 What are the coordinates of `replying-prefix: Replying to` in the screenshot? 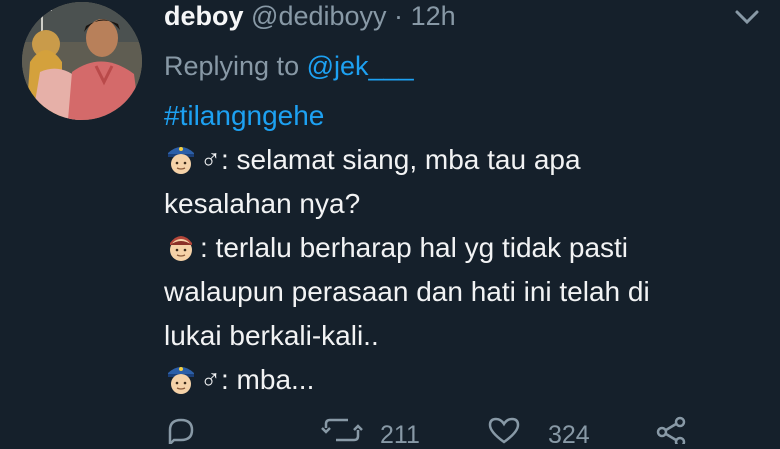 It's located at (232, 66).